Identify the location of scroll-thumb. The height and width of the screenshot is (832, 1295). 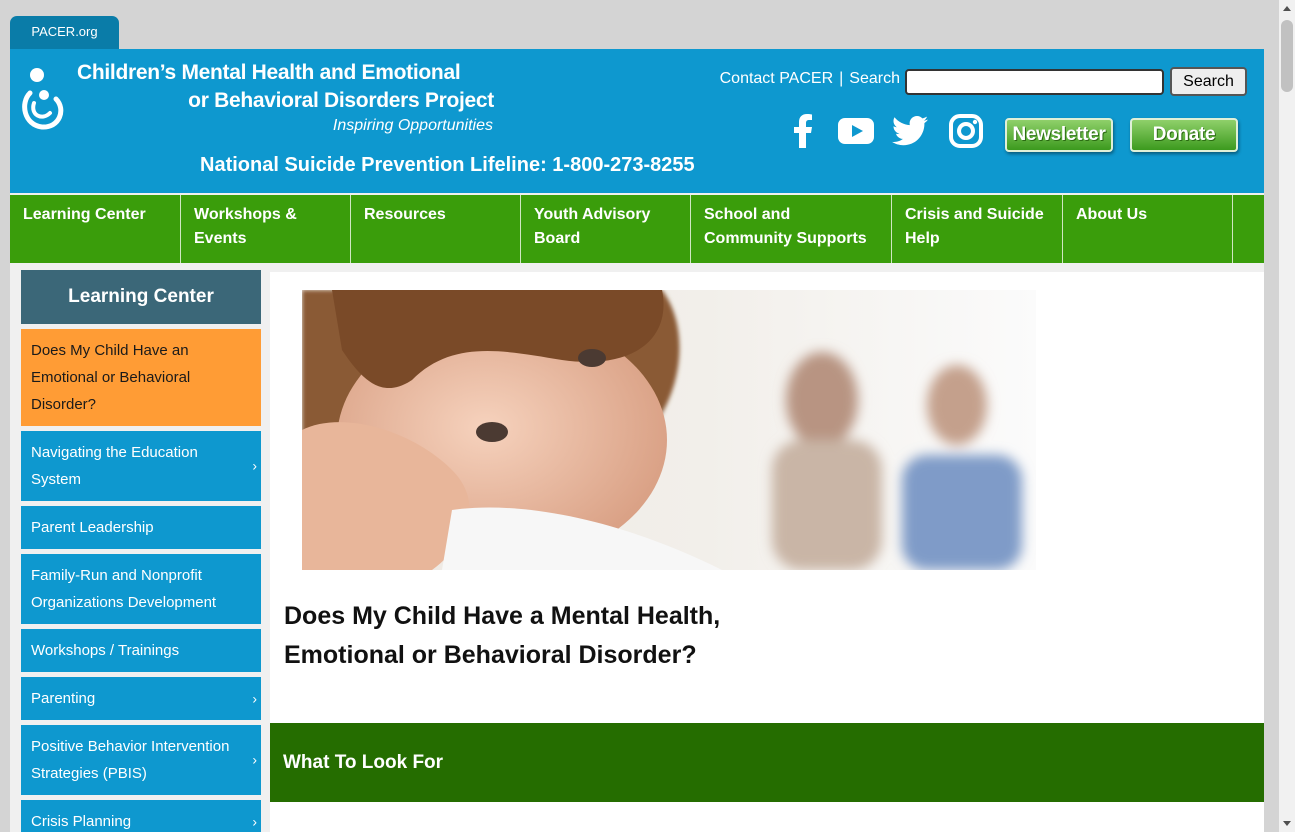
(1287, 56).